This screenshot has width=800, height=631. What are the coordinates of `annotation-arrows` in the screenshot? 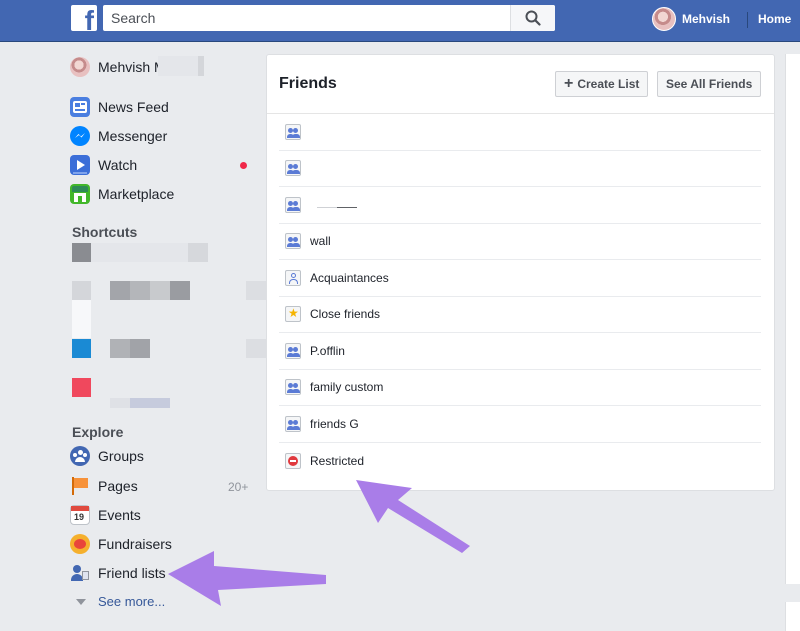 It's located at (319, 543).